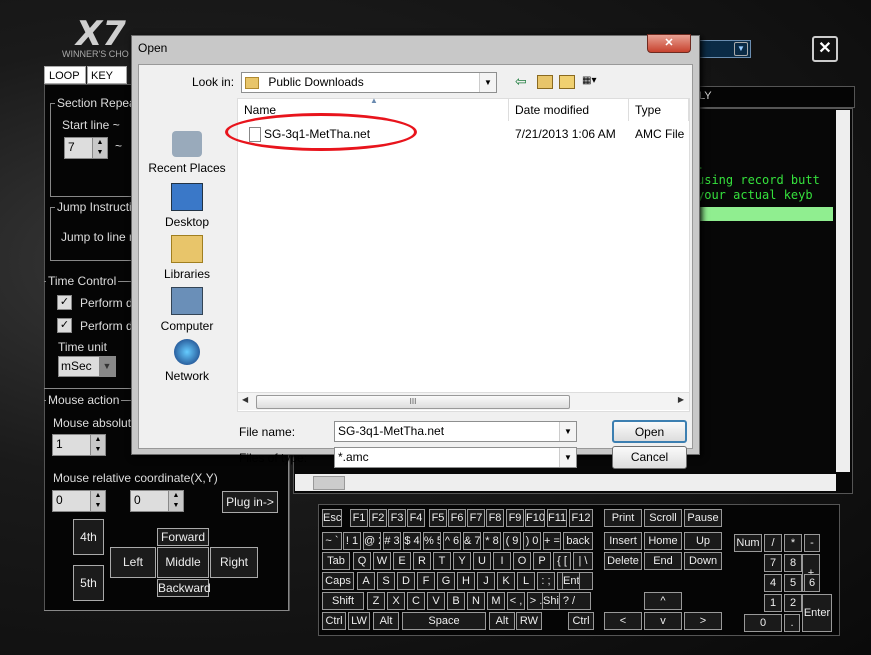 The image size is (871, 655). What do you see at coordinates (521, 81) in the screenshot?
I see `back-arrow-icon: ⇦` at bounding box center [521, 81].